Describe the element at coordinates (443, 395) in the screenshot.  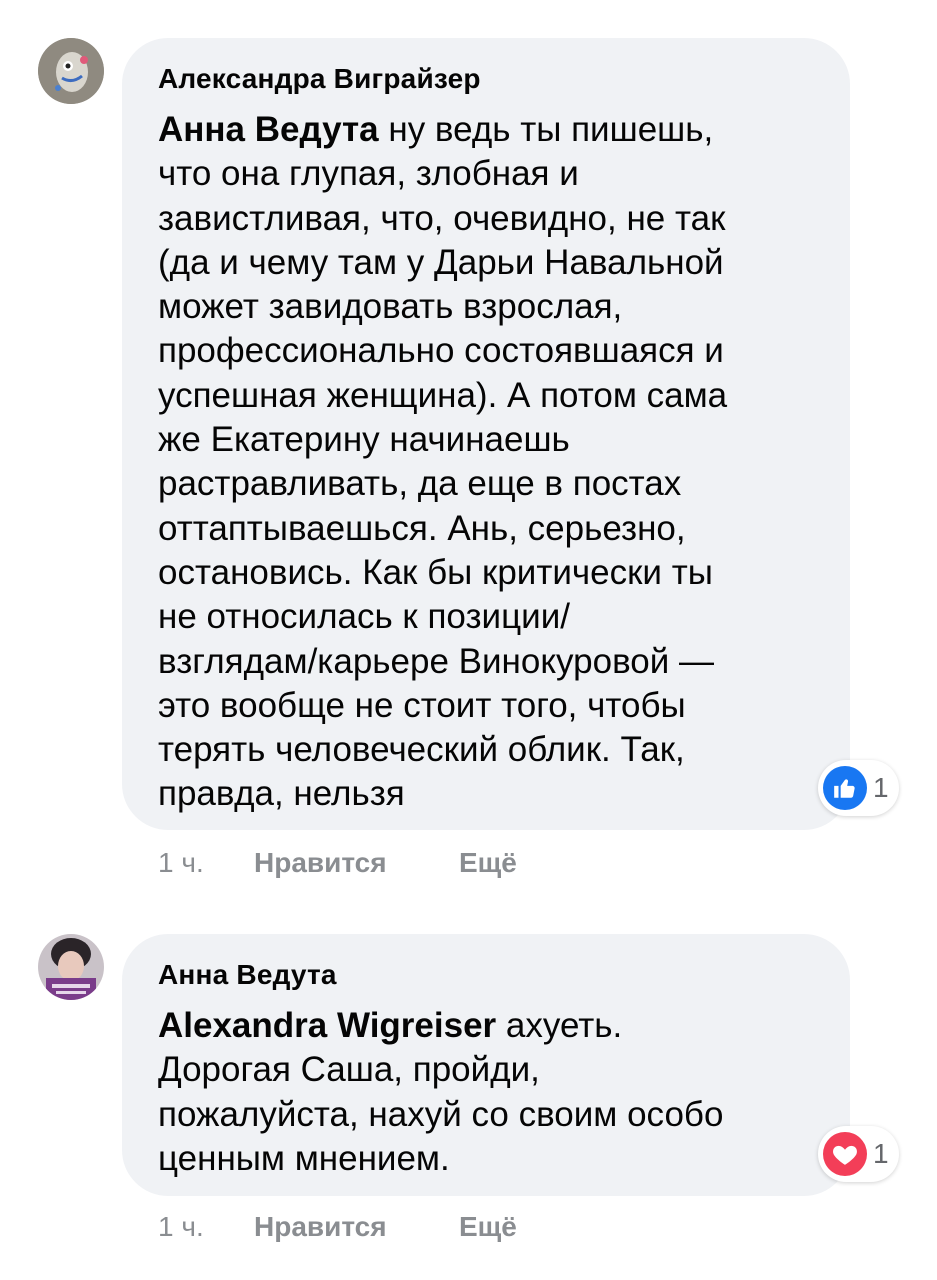
I see `text-line: успешная женщина). А потом сама` at that location.